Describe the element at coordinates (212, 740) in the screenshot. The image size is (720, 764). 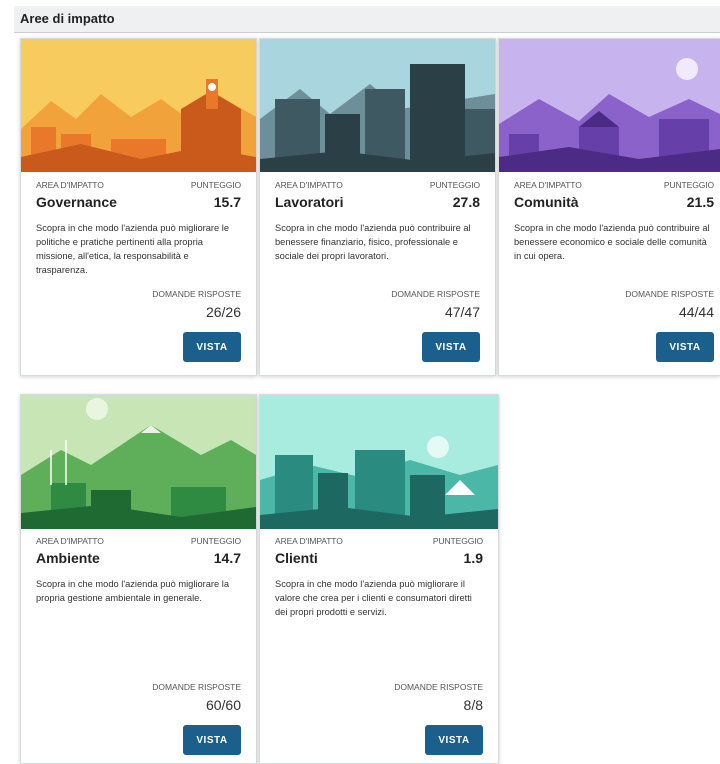
I see `view-button-ambiente: VISTA` at that location.